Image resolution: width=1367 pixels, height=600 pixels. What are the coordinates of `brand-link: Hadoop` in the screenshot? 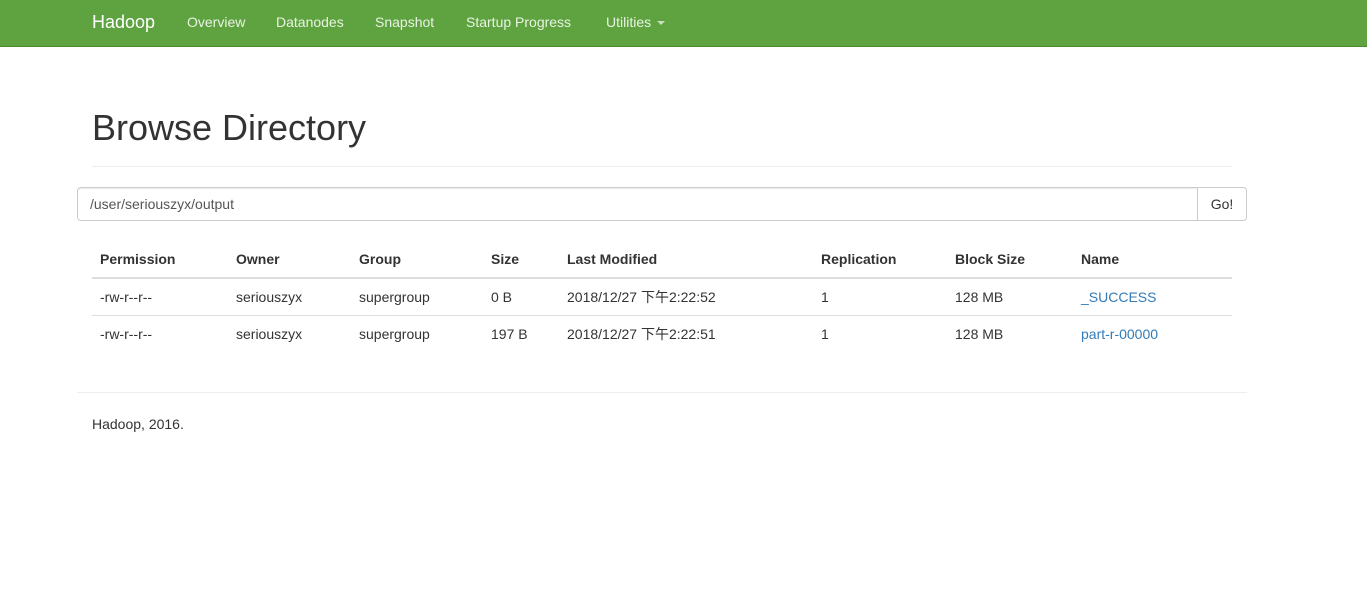 It's located at (123, 22).